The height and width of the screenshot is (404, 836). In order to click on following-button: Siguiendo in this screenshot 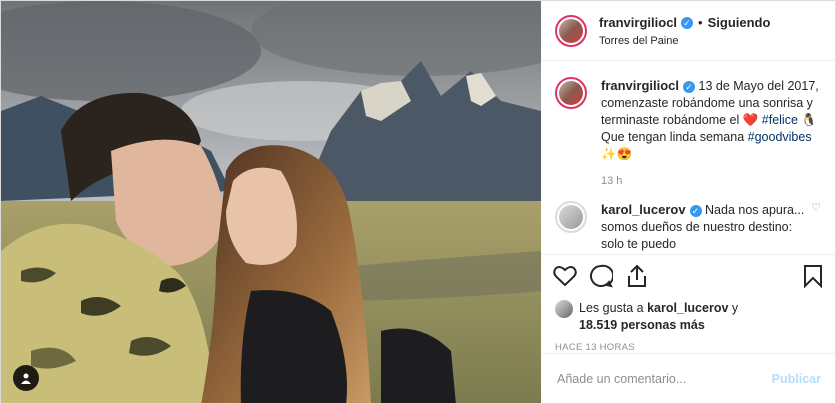, I will do `click(739, 22)`.